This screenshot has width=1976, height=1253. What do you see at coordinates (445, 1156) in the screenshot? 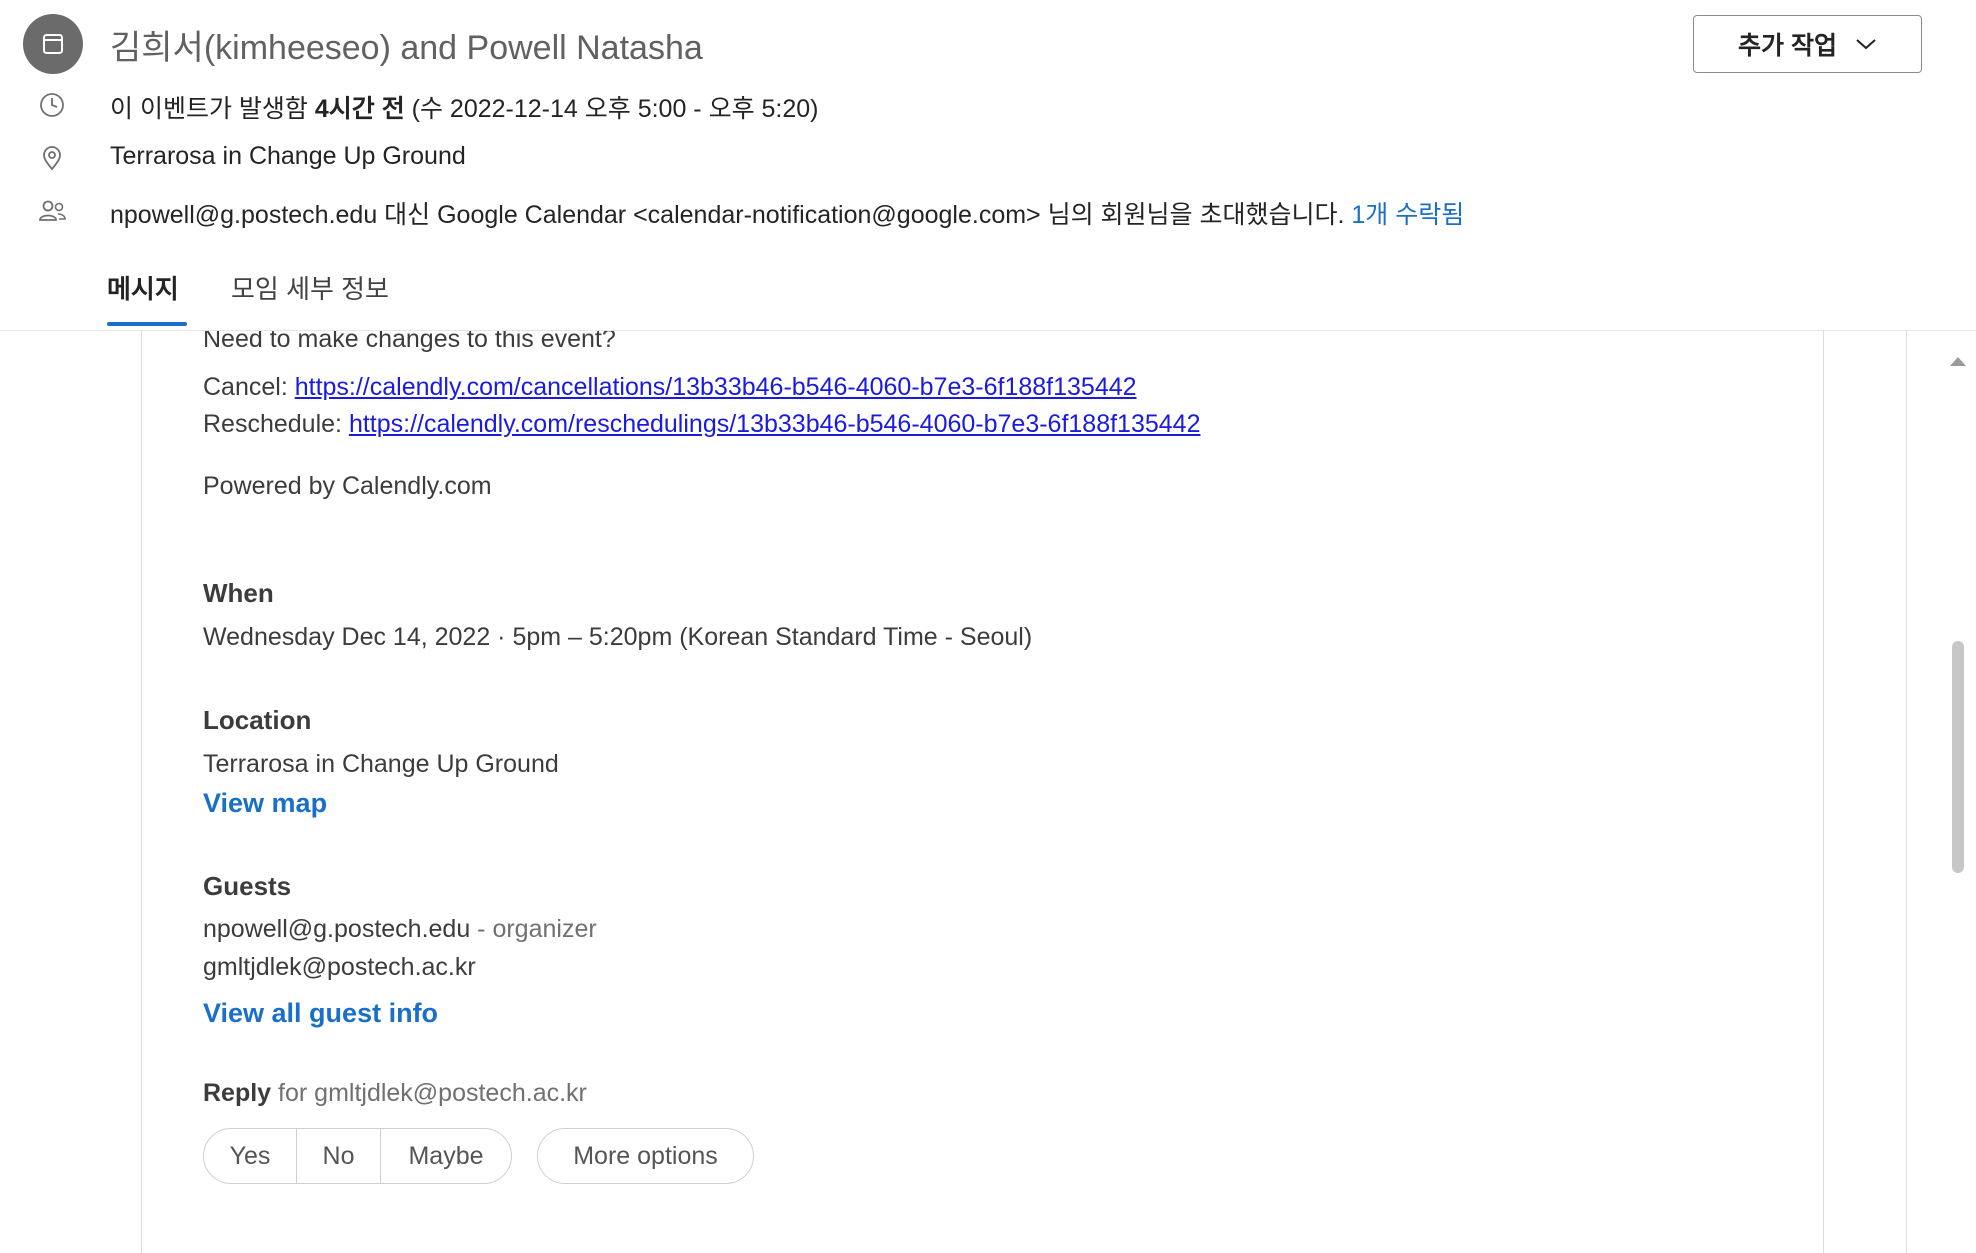
I see `reply-maybe-button: Maybe` at bounding box center [445, 1156].